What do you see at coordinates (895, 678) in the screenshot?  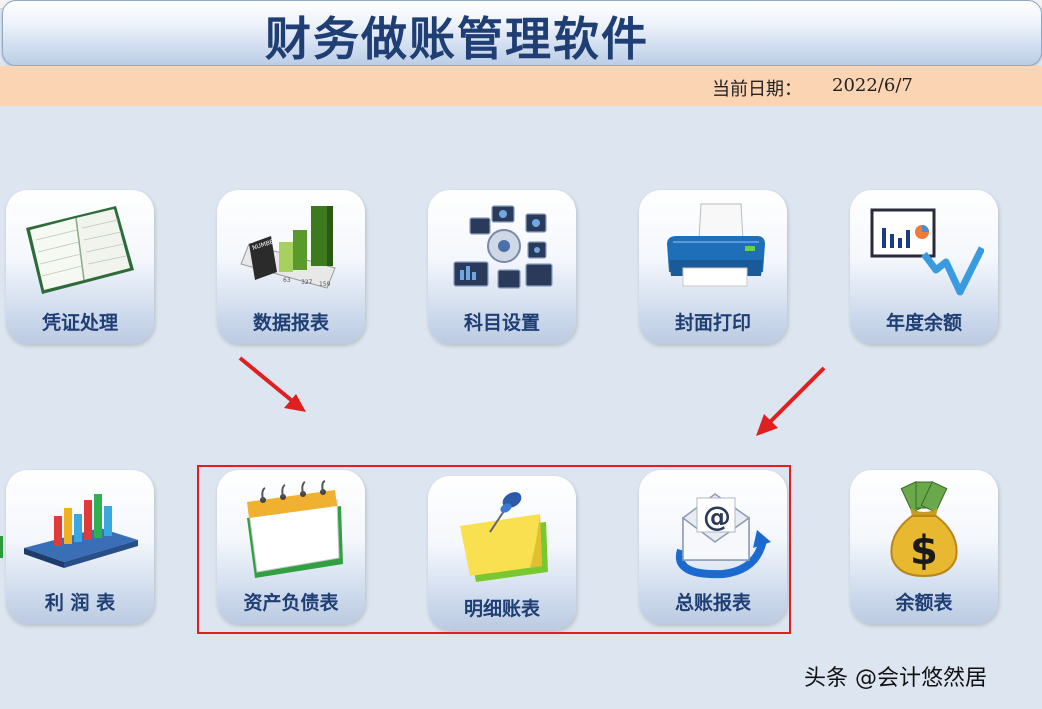 I see `watermark-text: 头条 @会计悠然居` at bounding box center [895, 678].